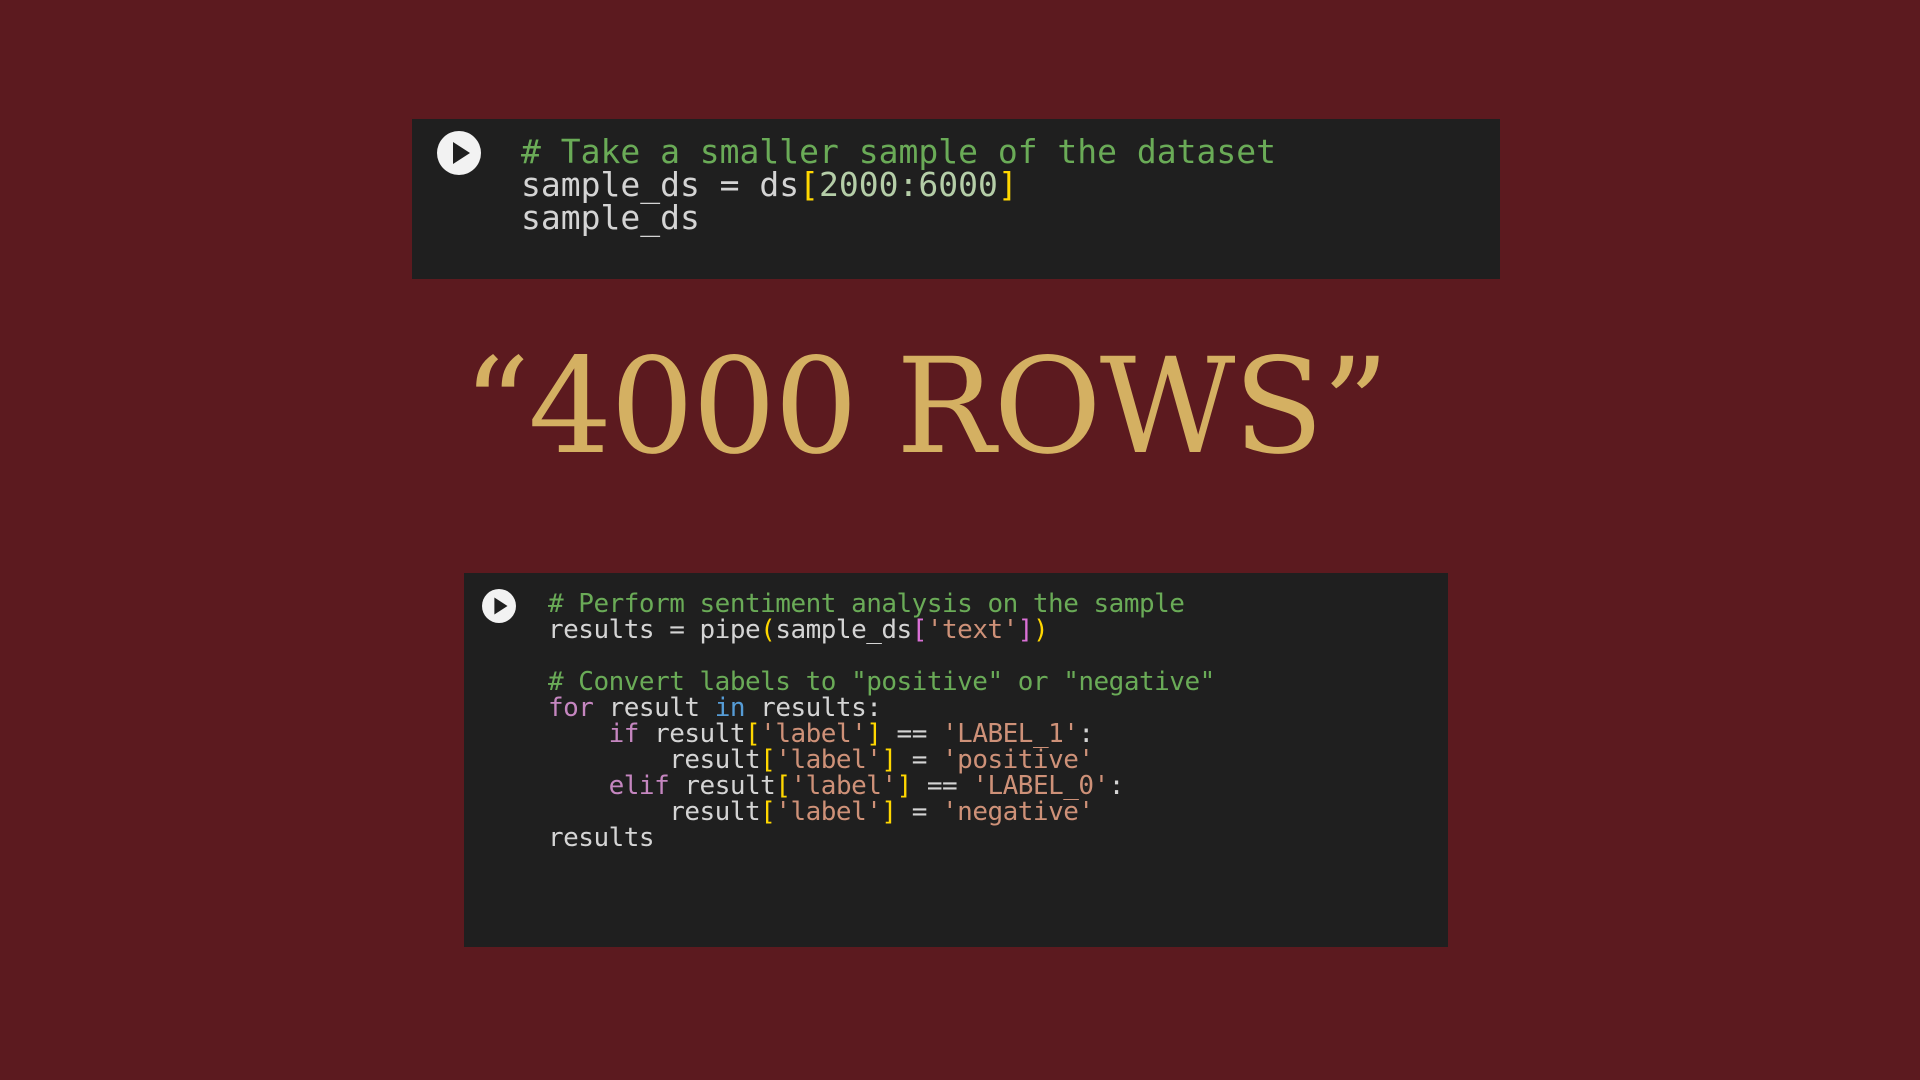 The image size is (1920, 1080). I want to click on code-token-string: 'label', so click(828, 812).